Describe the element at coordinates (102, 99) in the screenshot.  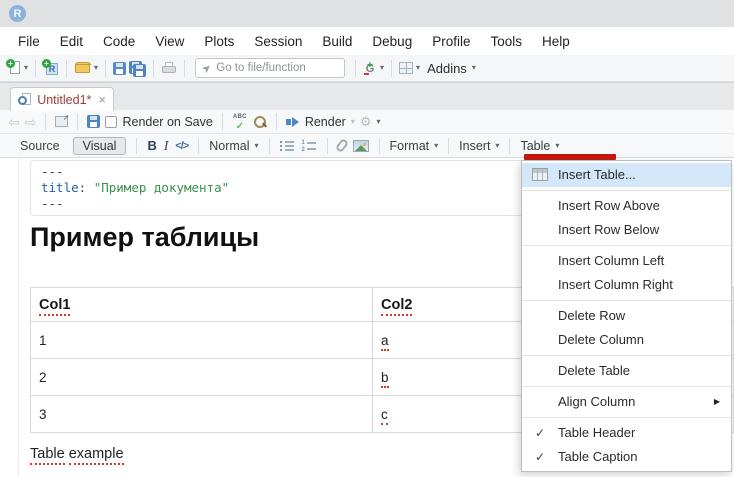
I see `tab-close-icon: ×` at that location.